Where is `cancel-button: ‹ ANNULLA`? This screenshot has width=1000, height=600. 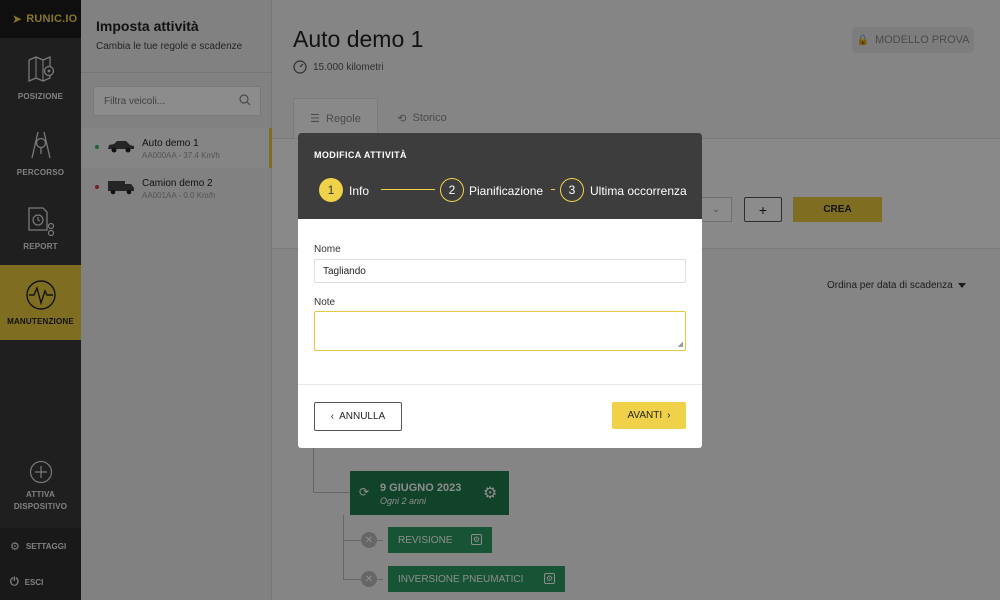
cancel-button: ‹ ANNULLA is located at coordinates (358, 416).